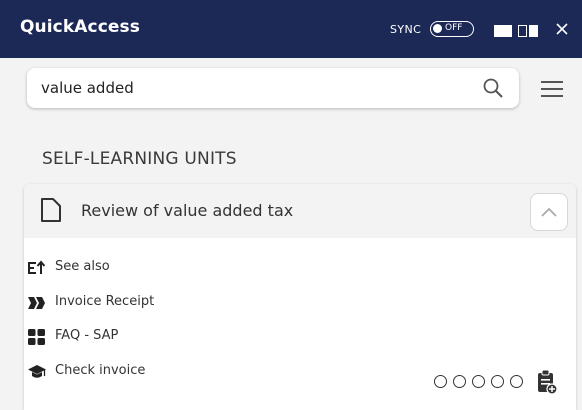  Describe the element at coordinates (51, 210) in the screenshot. I see `document-icon` at that location.